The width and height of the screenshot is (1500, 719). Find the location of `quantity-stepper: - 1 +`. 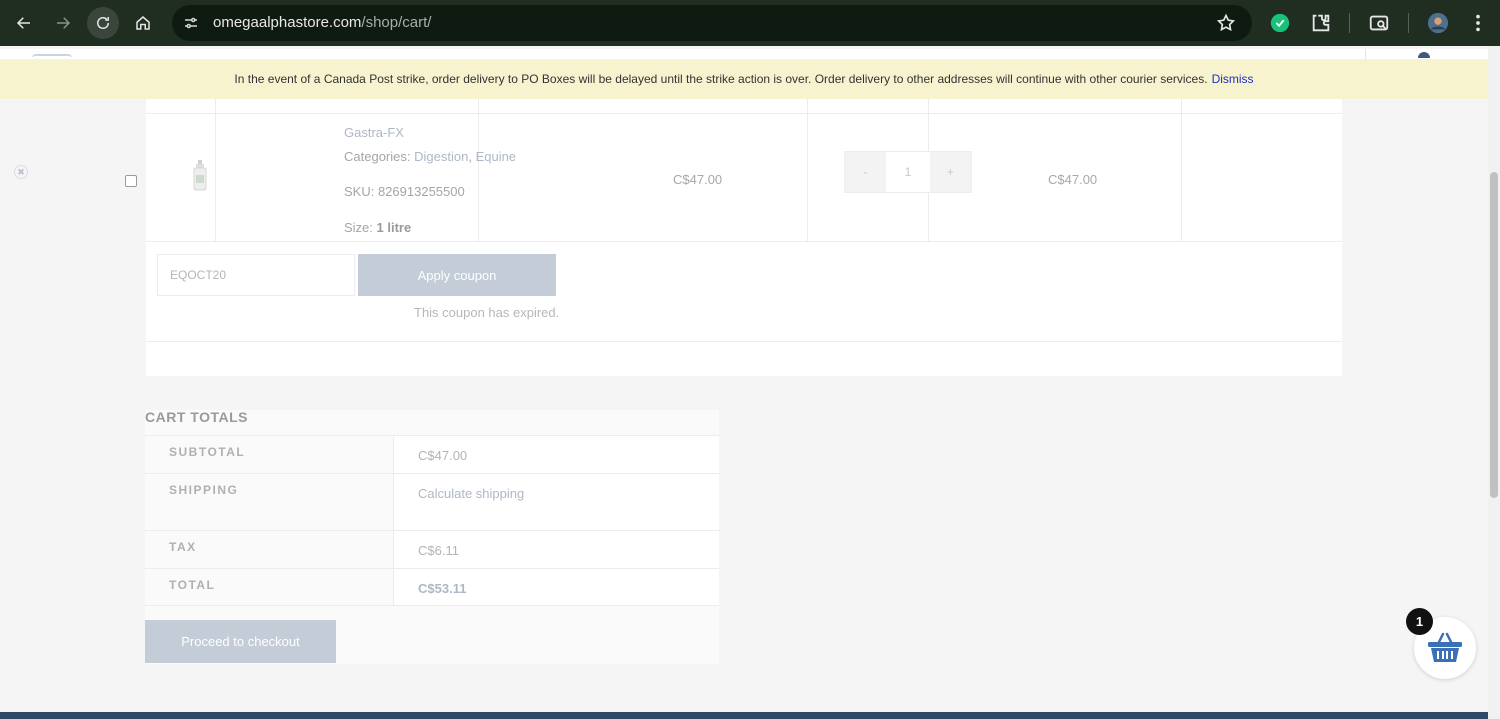

quantity-stepper: - 1 + is located at coordinates (908, 172).